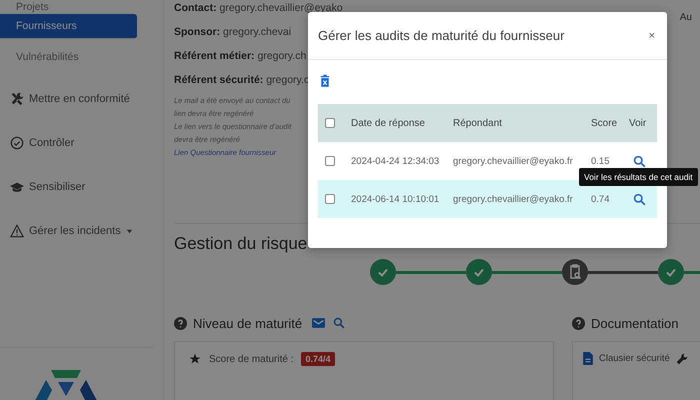  Describe the element at coordinates (68, 26) in the screenshot. I see `sidebar-item: Fournisseurs` at that location.